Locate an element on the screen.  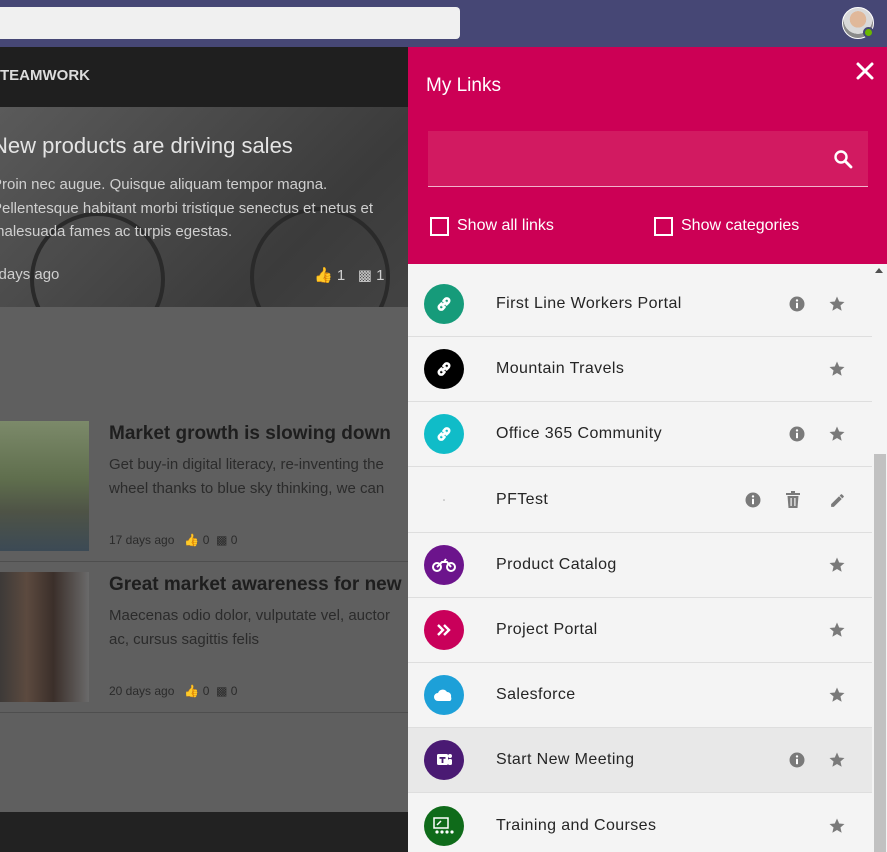
link-row: PFTest is located at coordinates (640, 500).